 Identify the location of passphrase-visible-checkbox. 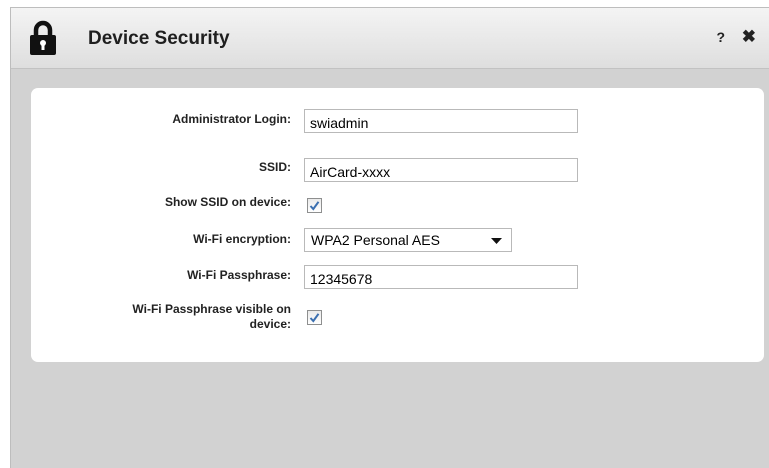
(314, 317).